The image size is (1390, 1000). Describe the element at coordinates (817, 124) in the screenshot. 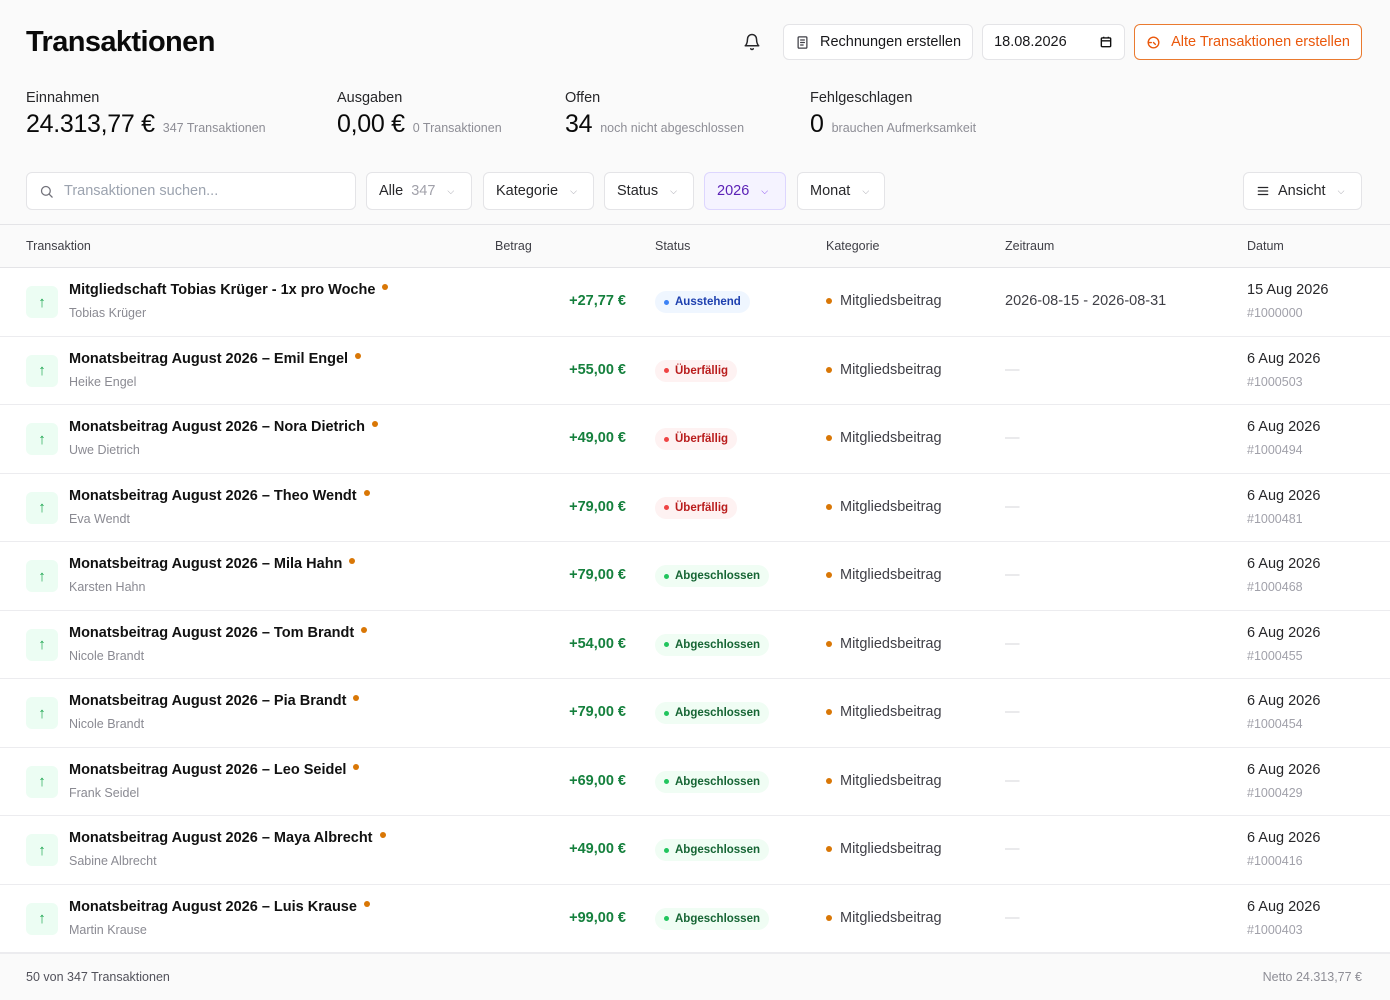

I see `stat-value: 0` at that location.